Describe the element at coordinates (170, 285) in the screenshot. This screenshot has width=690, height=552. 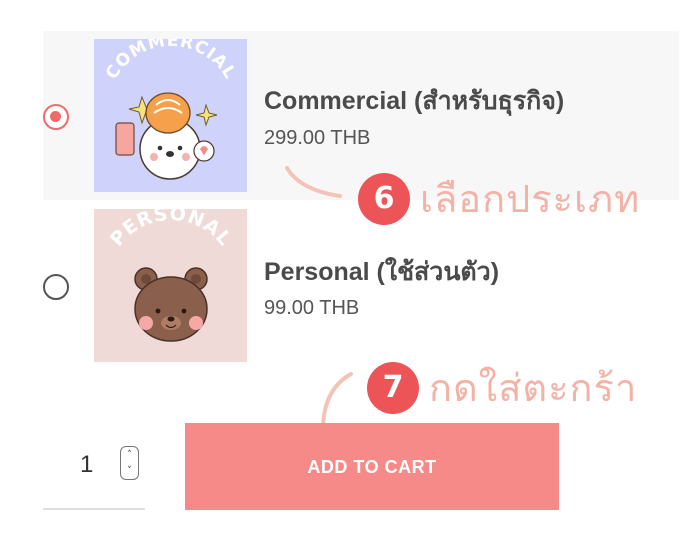
I see `thumbnail-personal: PERSONAL` at that location.